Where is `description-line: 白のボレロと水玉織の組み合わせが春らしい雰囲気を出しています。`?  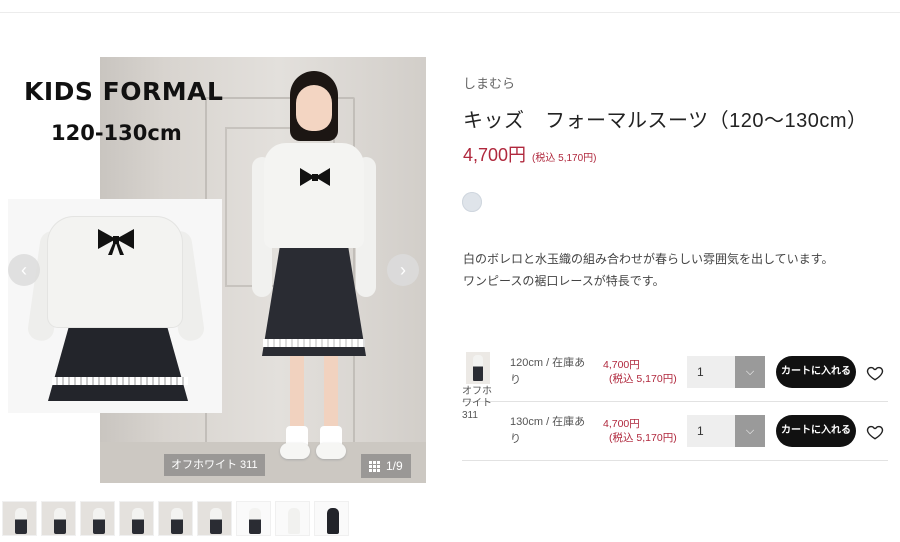
description-line: 白のボレロと水玉織の組み合わせが春らしい雰囲気を出しています。 is located at coordinates (648, 259).